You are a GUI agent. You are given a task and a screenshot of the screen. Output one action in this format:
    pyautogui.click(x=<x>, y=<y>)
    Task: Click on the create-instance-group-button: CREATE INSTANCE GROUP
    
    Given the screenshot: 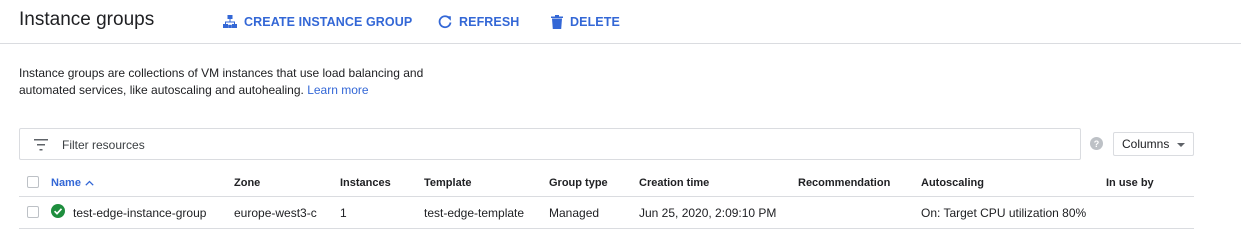 What is the action you would take?
    pyautogui.click(x=317, y=22)
    